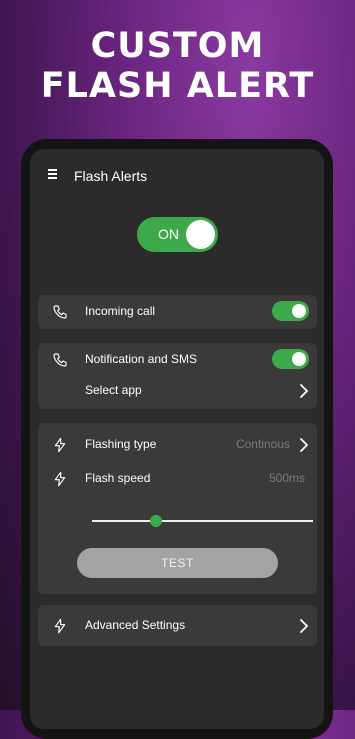  What do you see at coordinates (156, 521) in the screenshot?
I see `slider-thumb` at bounding box center [156, 521].